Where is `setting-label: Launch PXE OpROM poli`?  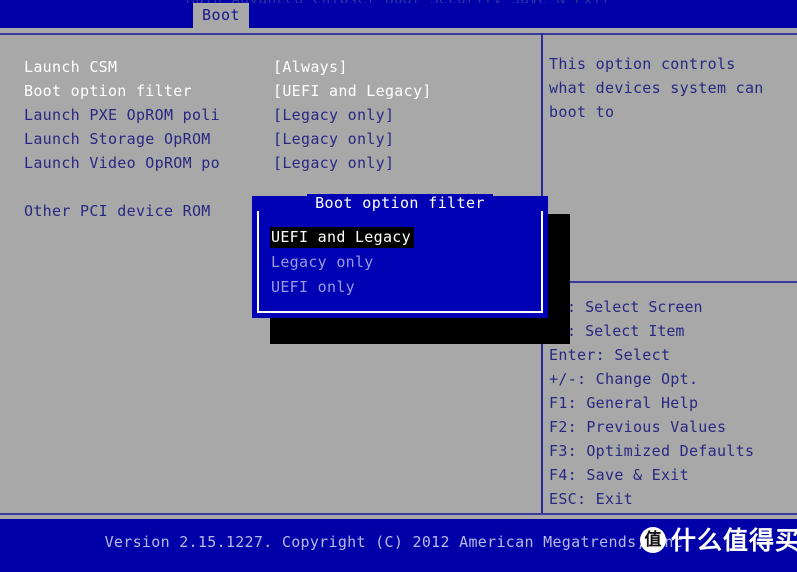 setting-label: Launch PXE OpROM poli is located at coordinates (122, 115).